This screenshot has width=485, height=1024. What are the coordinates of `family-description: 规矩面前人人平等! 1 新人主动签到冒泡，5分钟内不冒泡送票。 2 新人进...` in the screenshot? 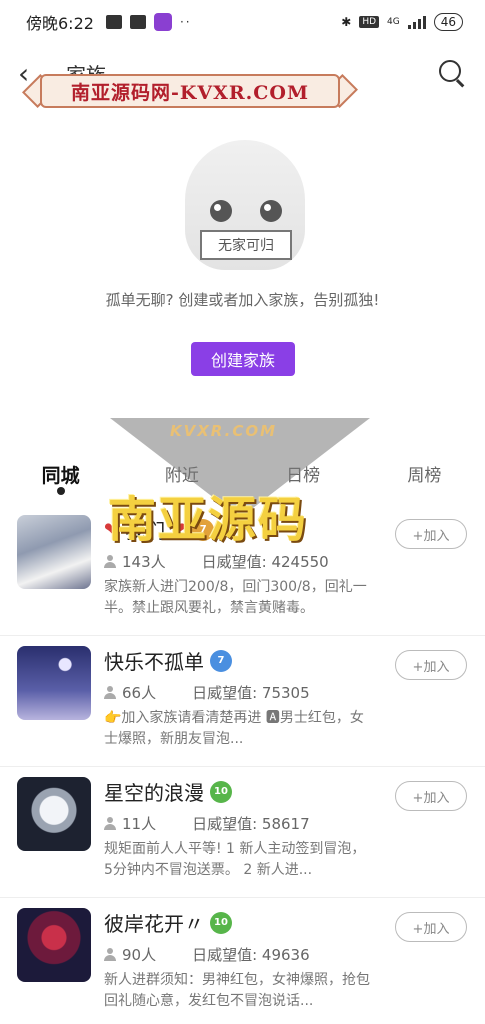 It's located at (235, 859).